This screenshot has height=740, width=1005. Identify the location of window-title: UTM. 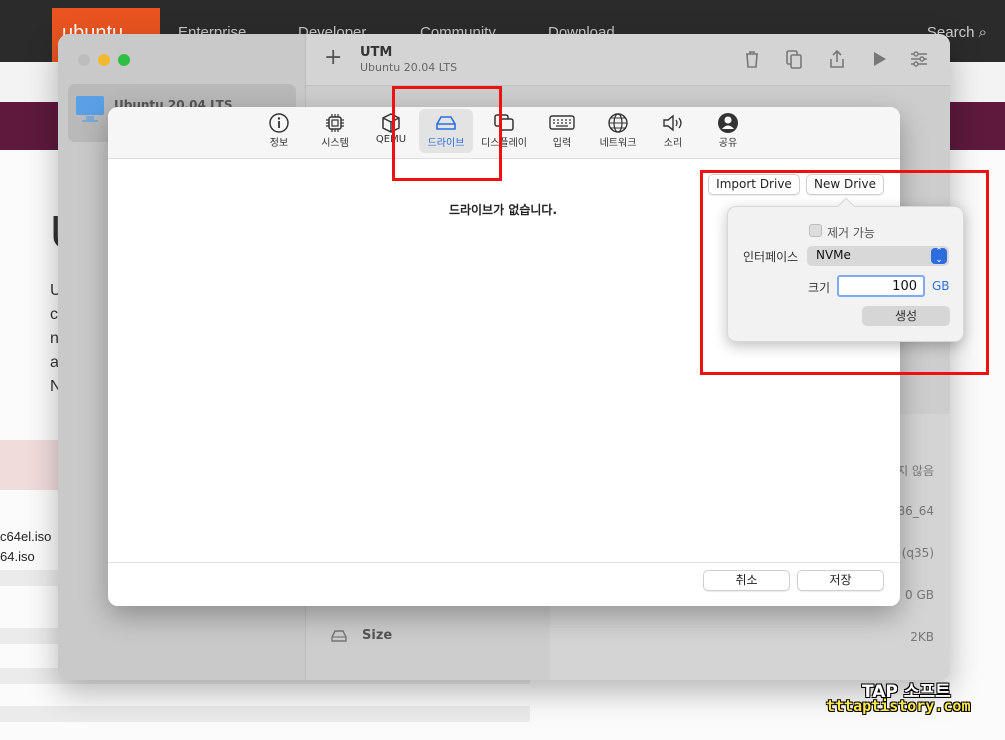
(376, 52).